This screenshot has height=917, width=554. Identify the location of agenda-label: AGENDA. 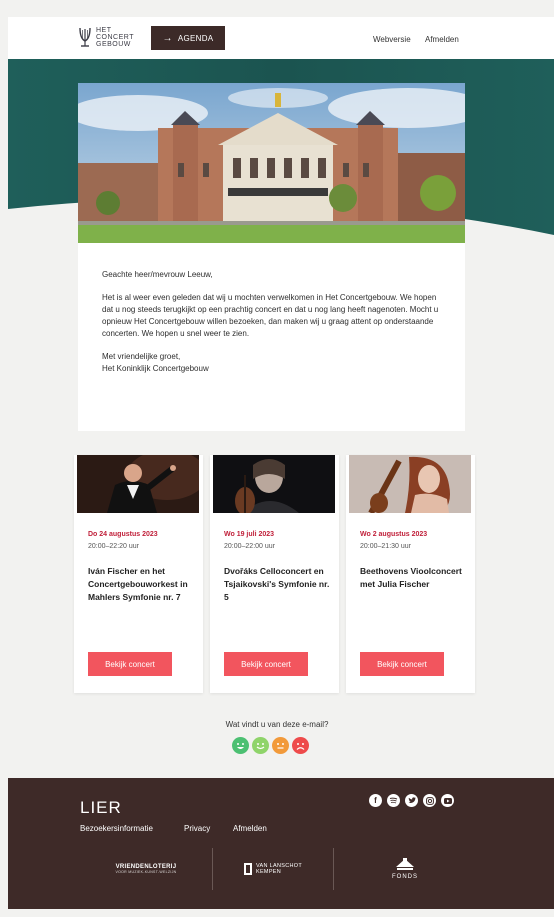
(195, 38).